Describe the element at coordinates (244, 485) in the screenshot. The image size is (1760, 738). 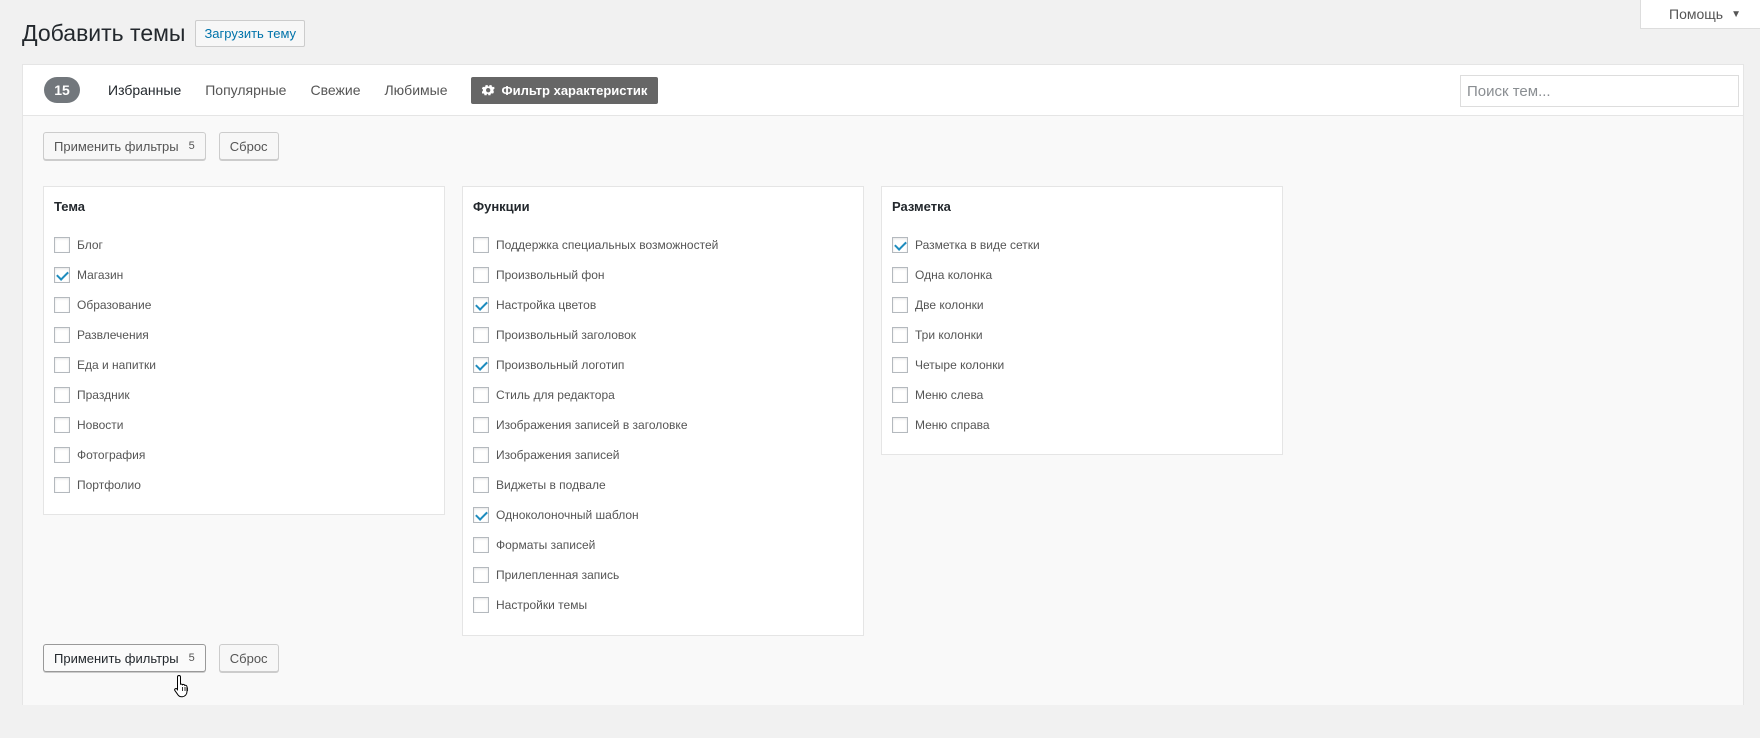
I see `filter-option: Портфолио` at that location.